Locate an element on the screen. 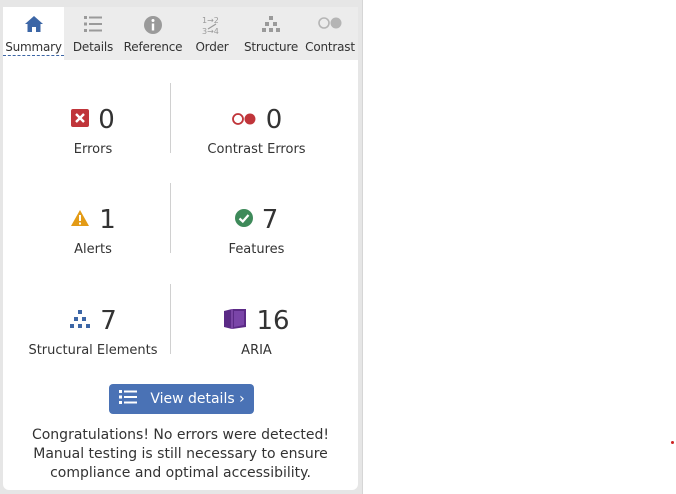 This screenshot has height=494, width=676. tab-structure: Structure is located at coordinates (271, 33).